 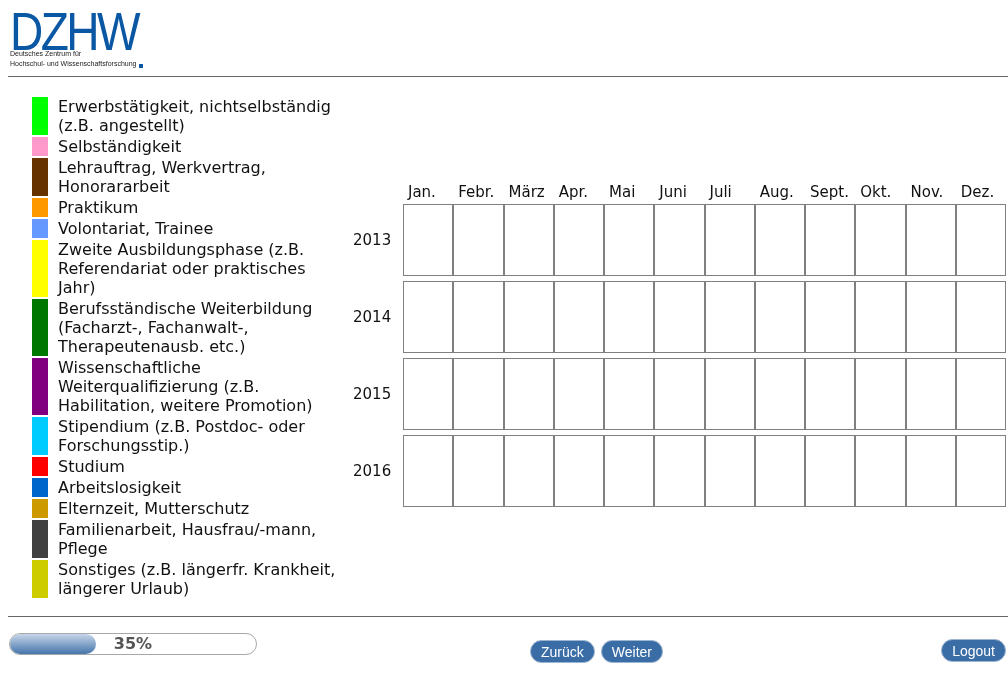 I want to click on nav-button: Weiter, so click(x=631, y=651).